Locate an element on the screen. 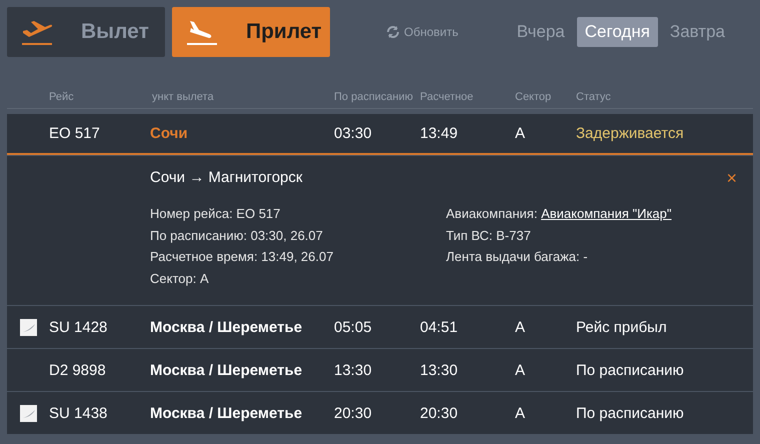  estimated-time: 04:51 is located at coordinates (439, 327).